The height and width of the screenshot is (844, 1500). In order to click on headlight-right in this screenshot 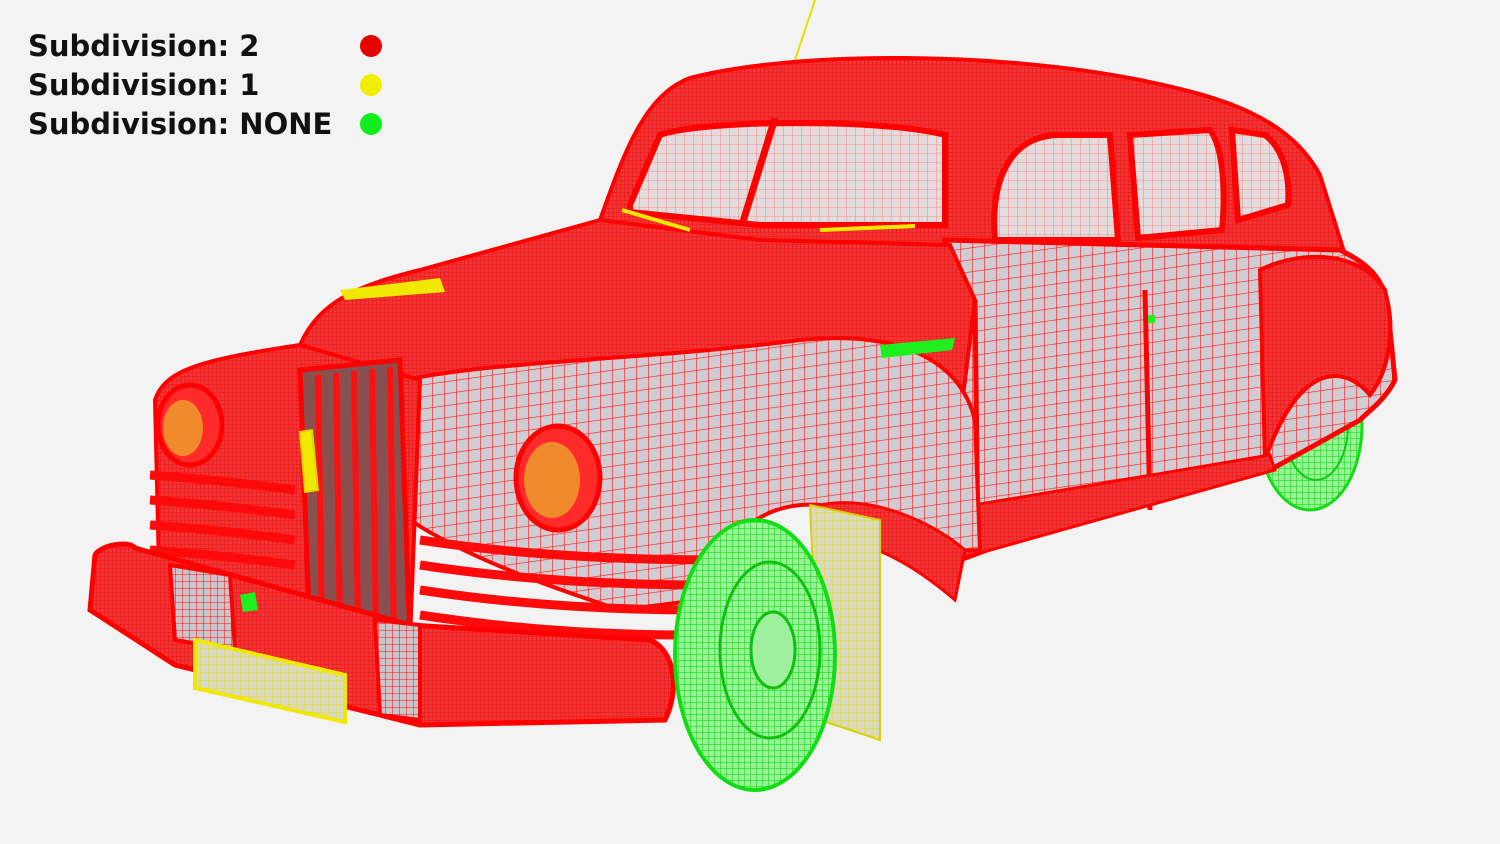, I will do `click(558, 478)`.